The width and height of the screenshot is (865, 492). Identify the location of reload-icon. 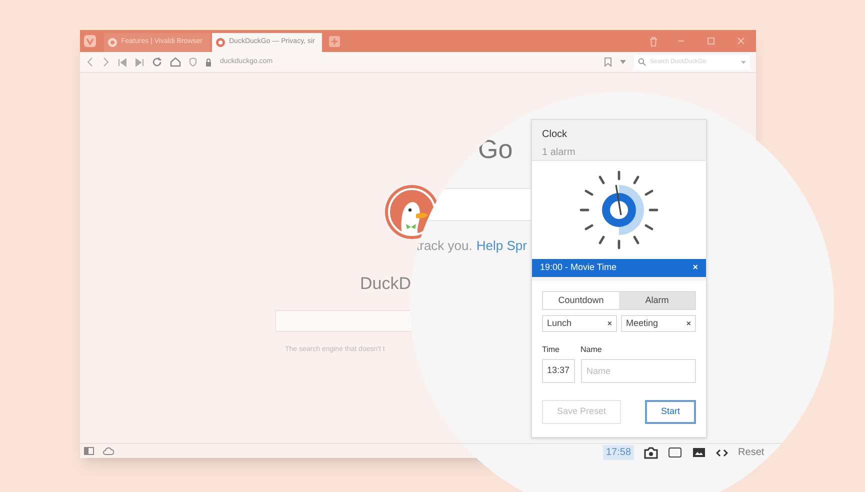
(157, 62).